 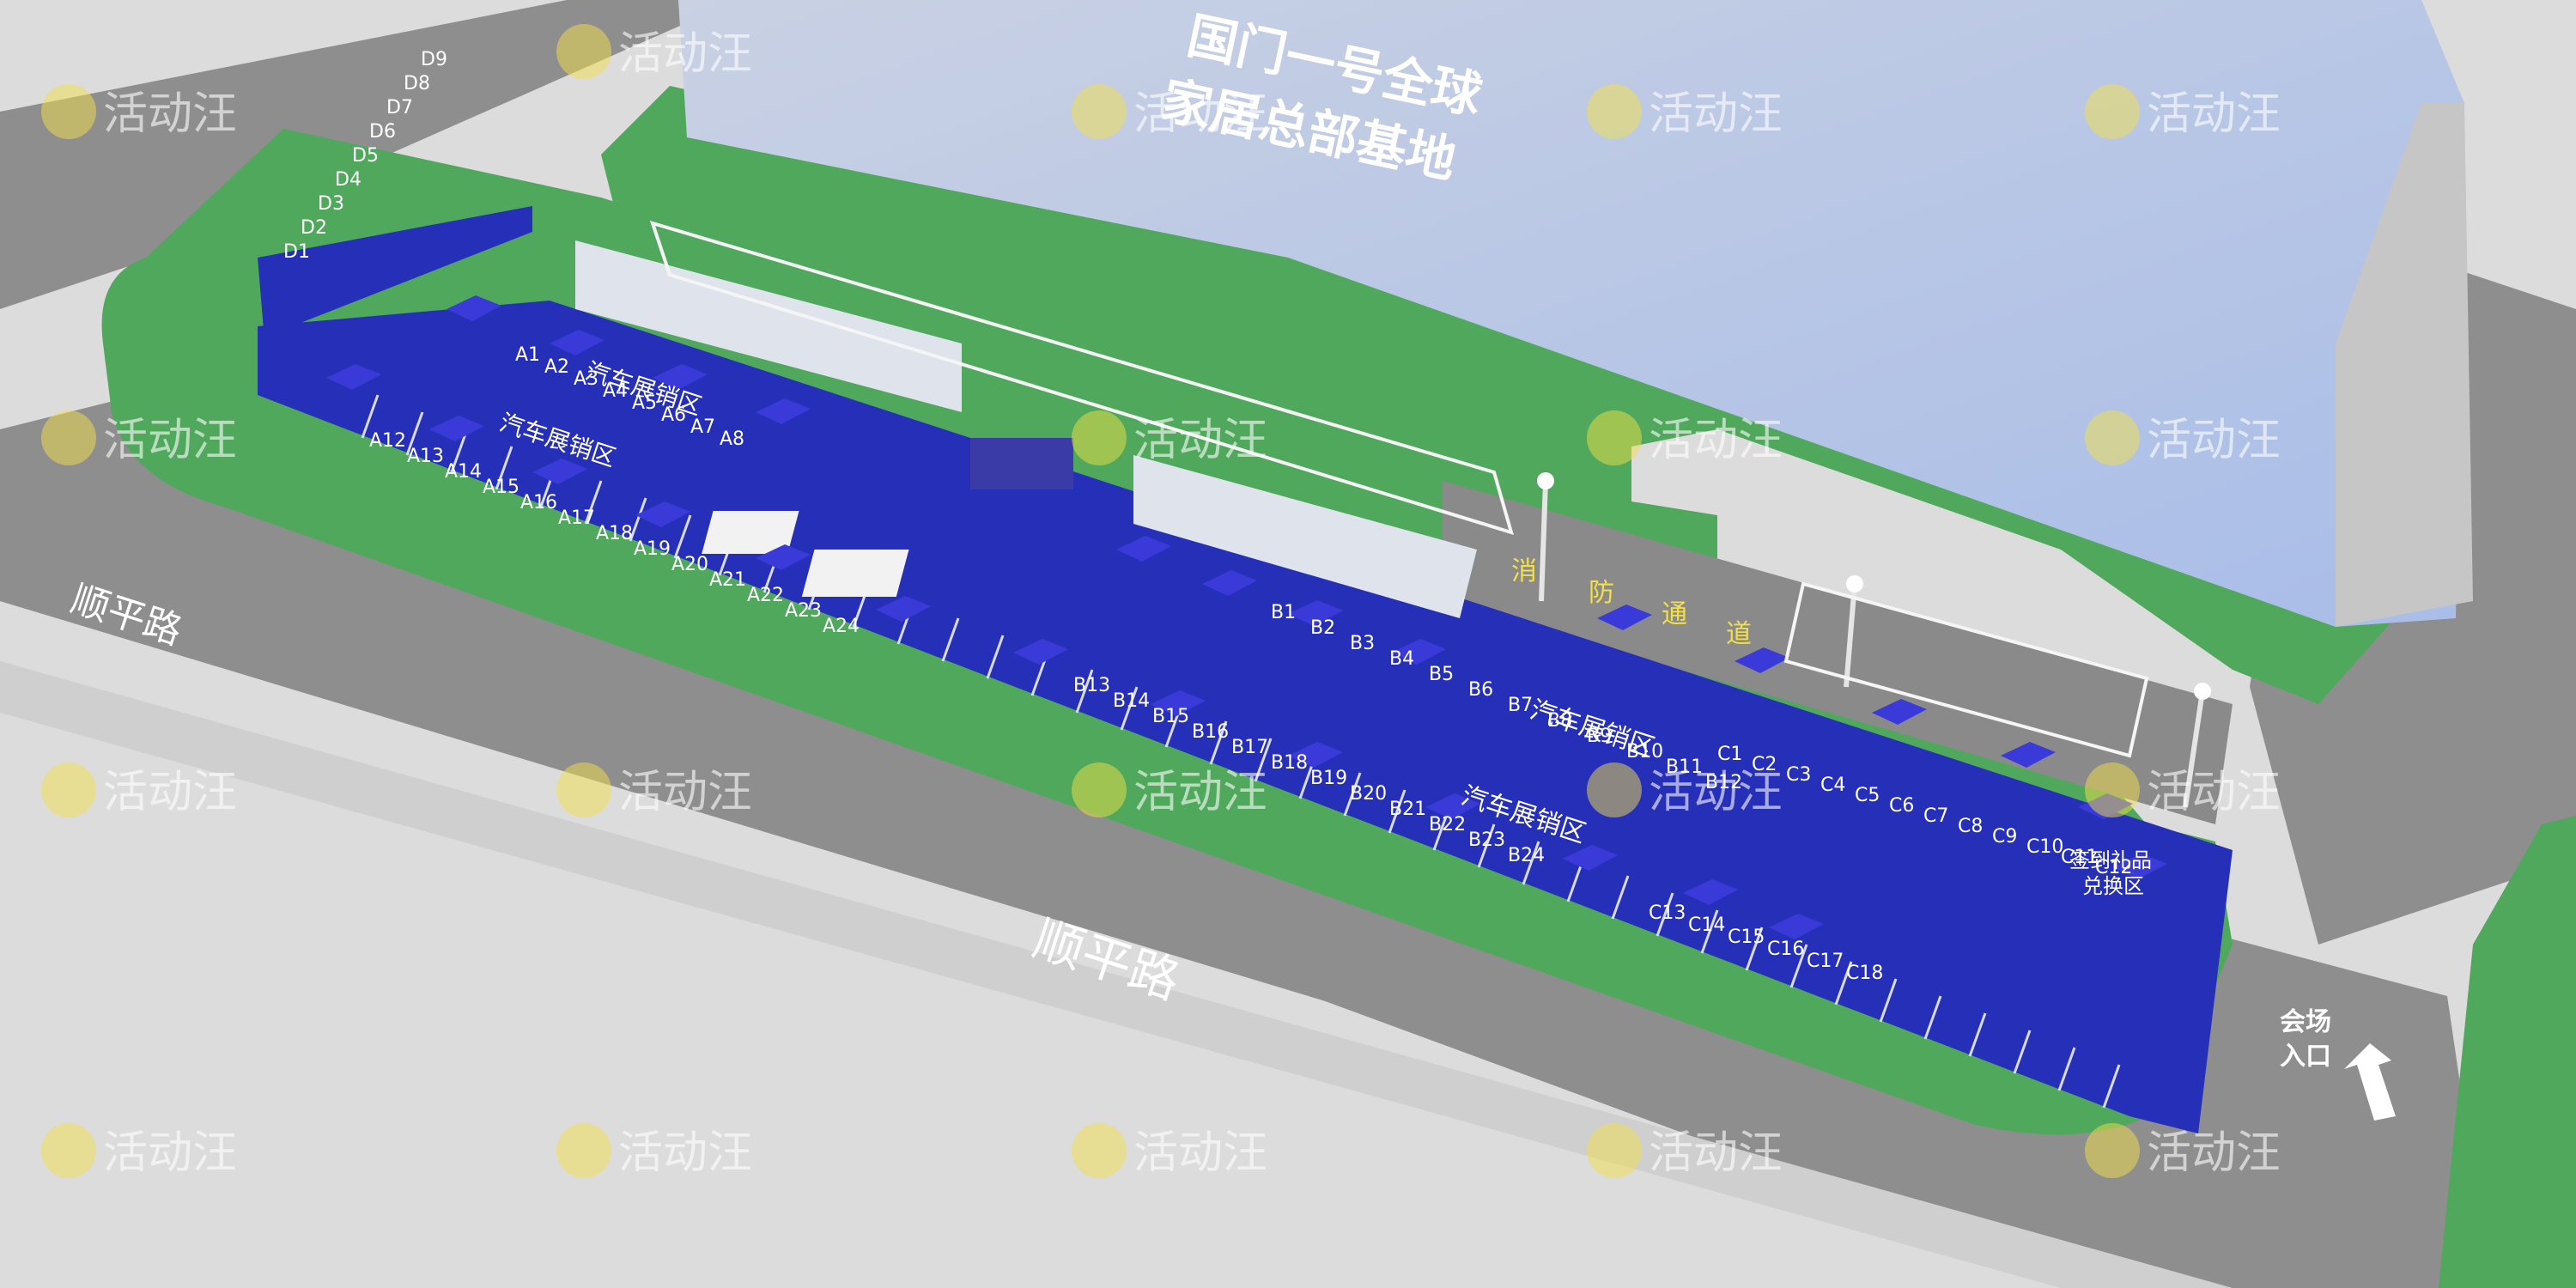 I want to click on parking-slot-a14: A14, so click(x=463, y=472).